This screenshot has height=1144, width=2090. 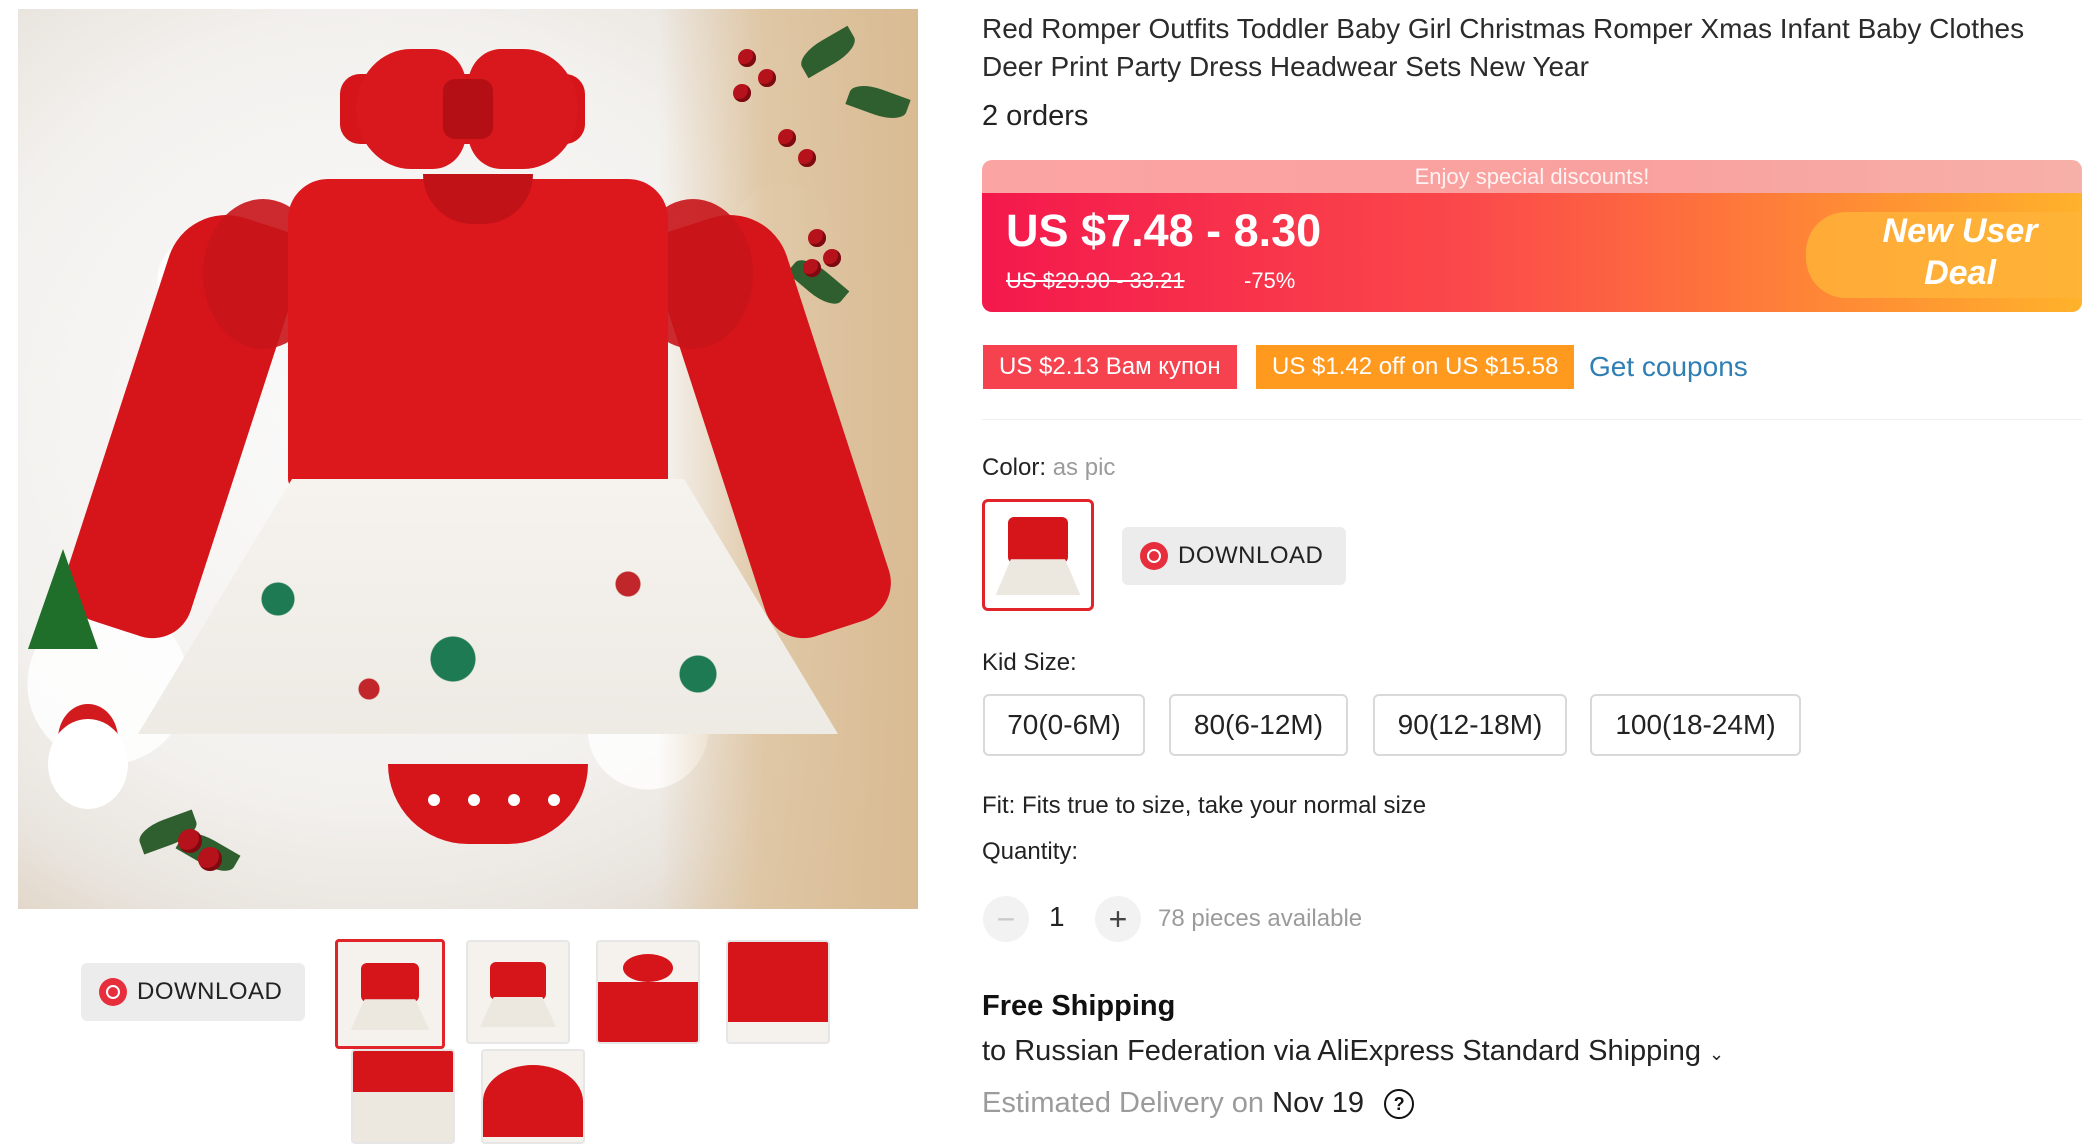 What do you see at coordinates (1064, 725) in the screenshot?
I see `size-option: 70(0-6M)` at bounding box center [1064, 725].